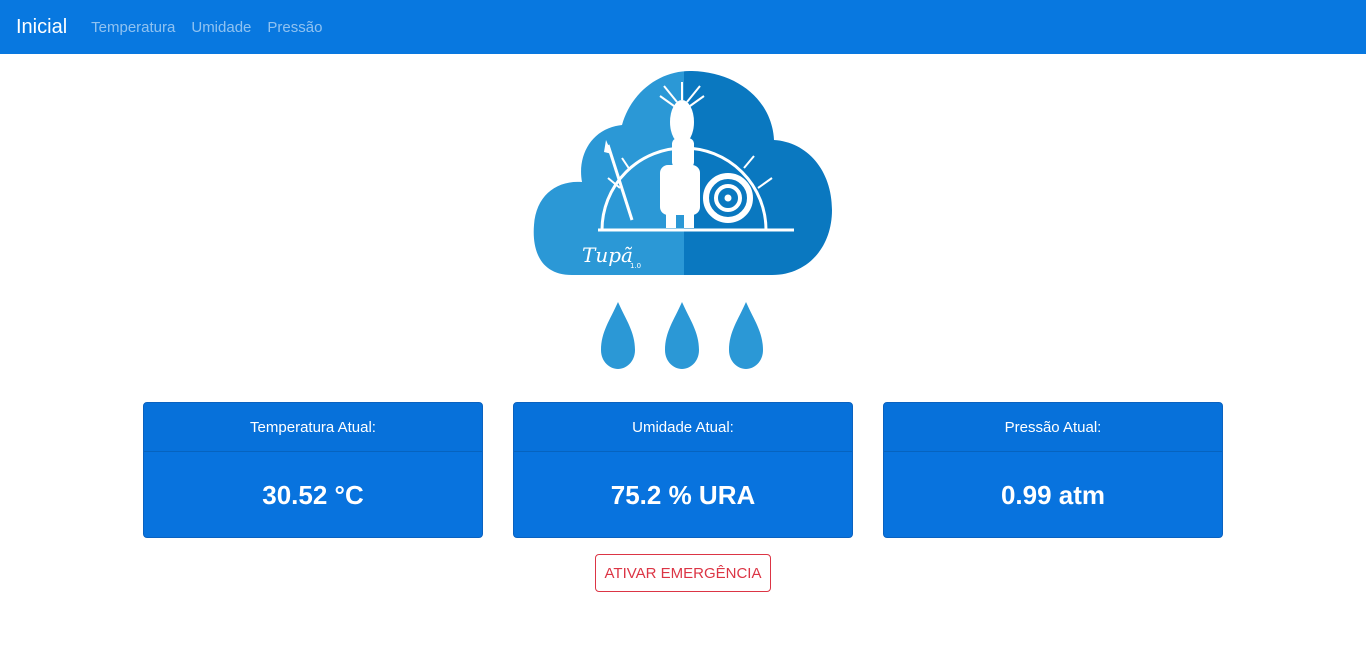 The height and width of the screenshot is (666, 1366). What do you see at coordinates (313, 427) in the screenshot?
I see `temperature-card-label: Temperatura Atual:` at bounding box center [313, 427].